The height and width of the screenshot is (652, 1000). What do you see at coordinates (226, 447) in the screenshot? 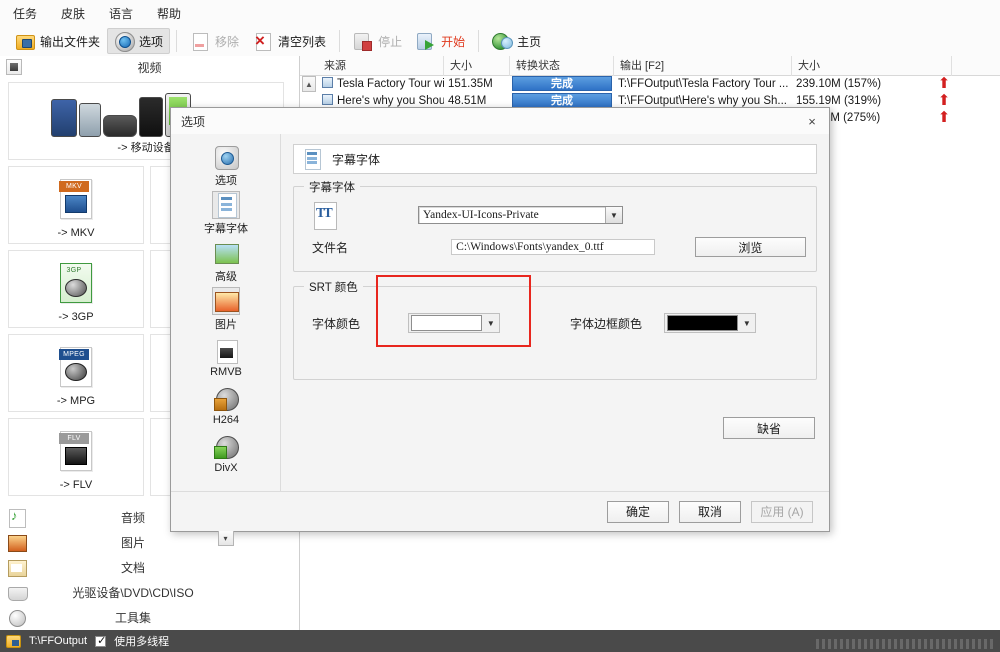
I see `divx-reel-icon` at bounding box center [226, 447].